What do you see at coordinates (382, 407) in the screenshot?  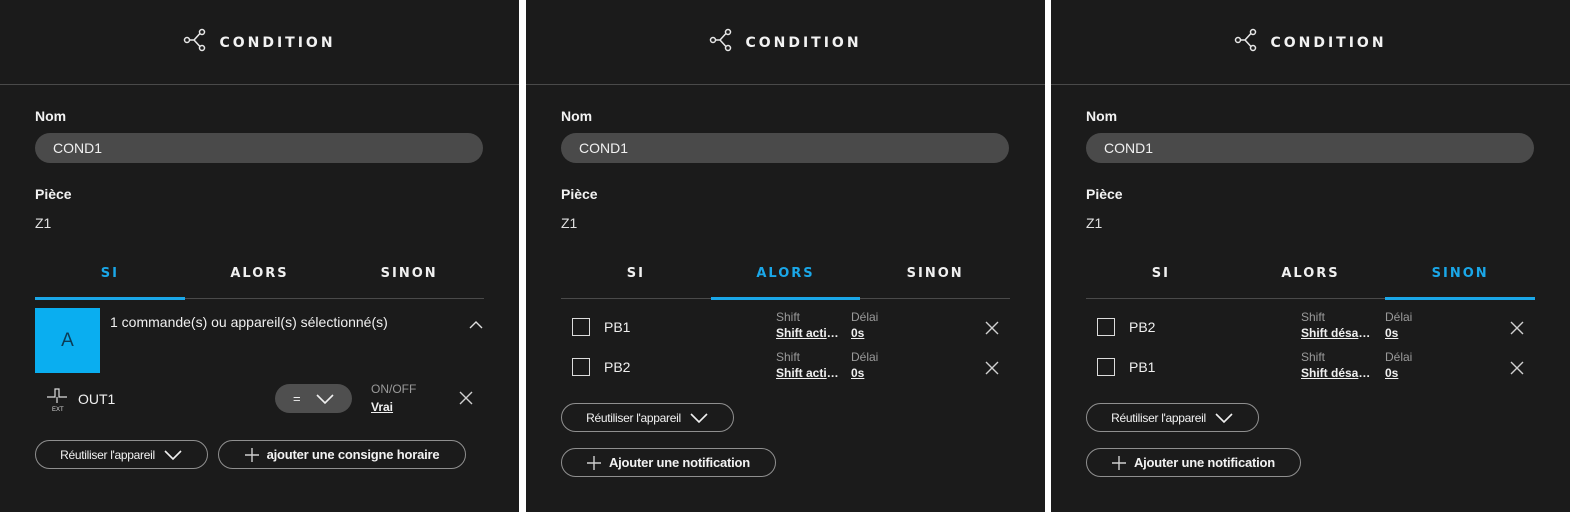 I see `value-link: Vrai` at bounding box center [382, 407].